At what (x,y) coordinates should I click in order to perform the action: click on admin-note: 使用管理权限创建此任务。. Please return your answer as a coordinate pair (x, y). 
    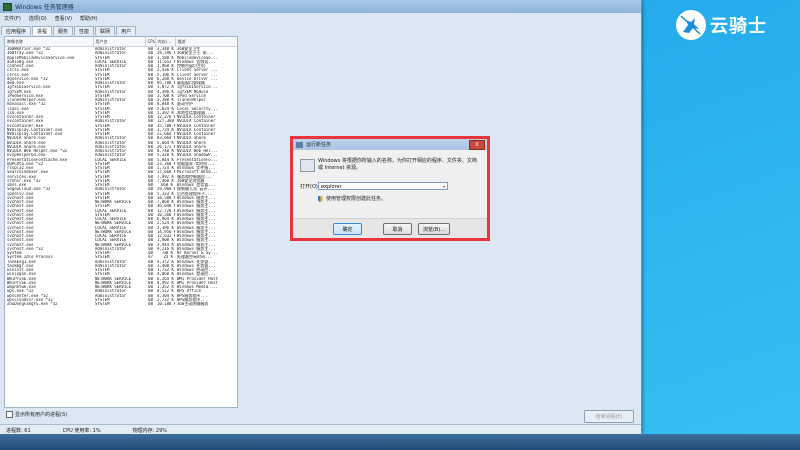
    Looking at the image, I should click on (352, 198).